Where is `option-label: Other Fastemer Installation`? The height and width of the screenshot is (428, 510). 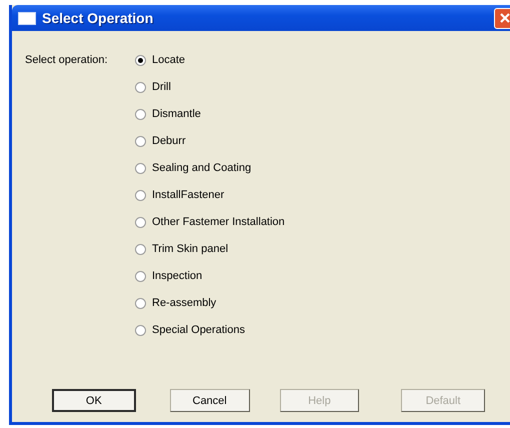
option-label: Other Fastemer Installation is located at coordinates (218, 222).